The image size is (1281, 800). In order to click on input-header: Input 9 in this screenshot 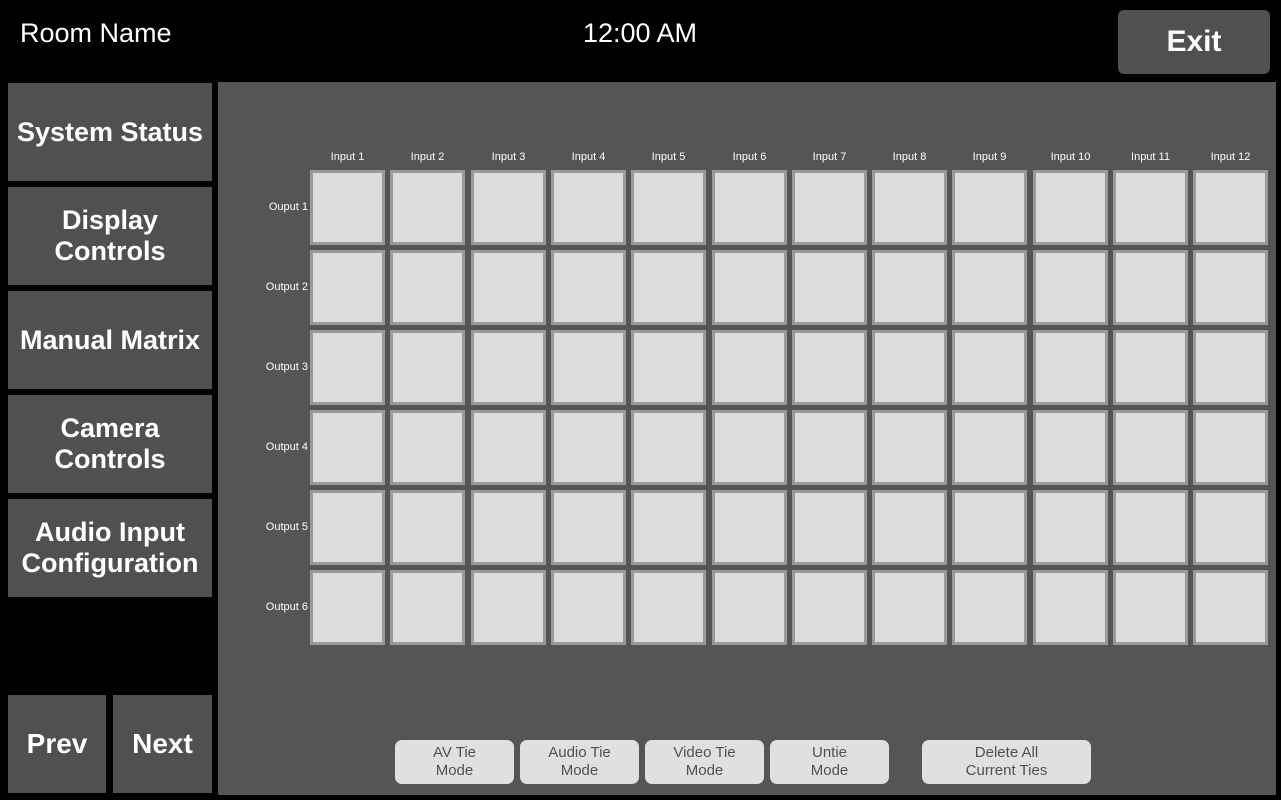, I will do `click(989, 157)`.